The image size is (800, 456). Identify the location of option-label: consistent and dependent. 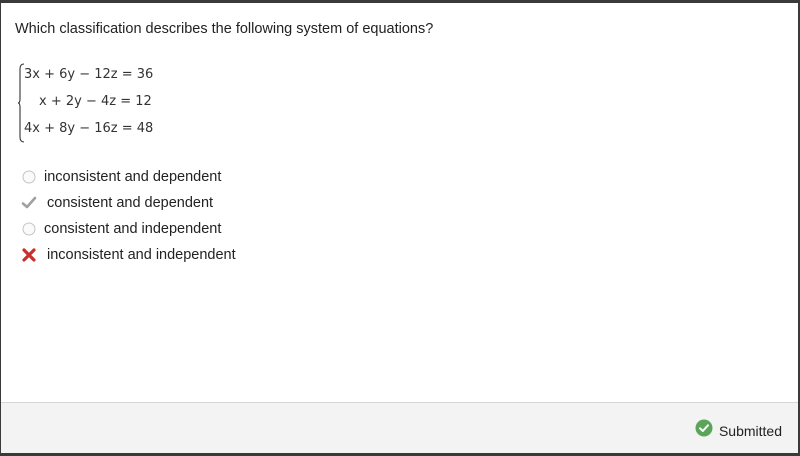
(130, 203).